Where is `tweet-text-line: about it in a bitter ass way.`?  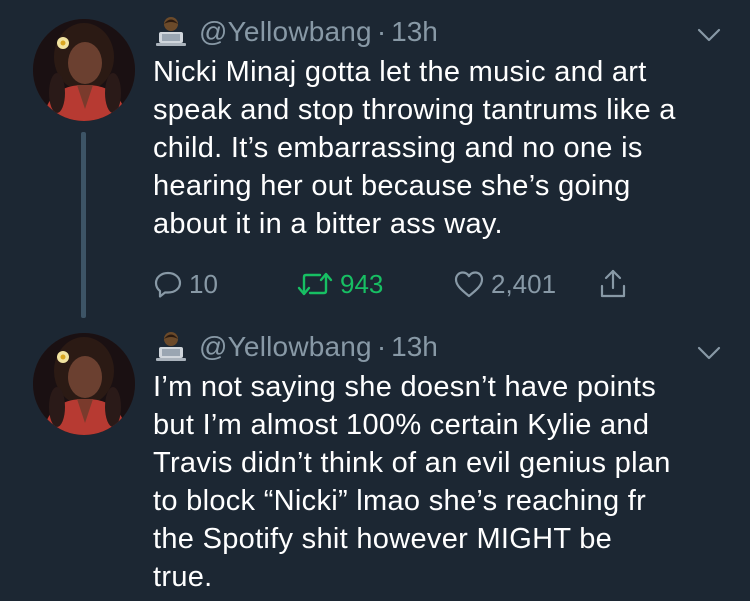
tweet-text-line: about it in a bitter ass way. is located at coordinates (328, 224).